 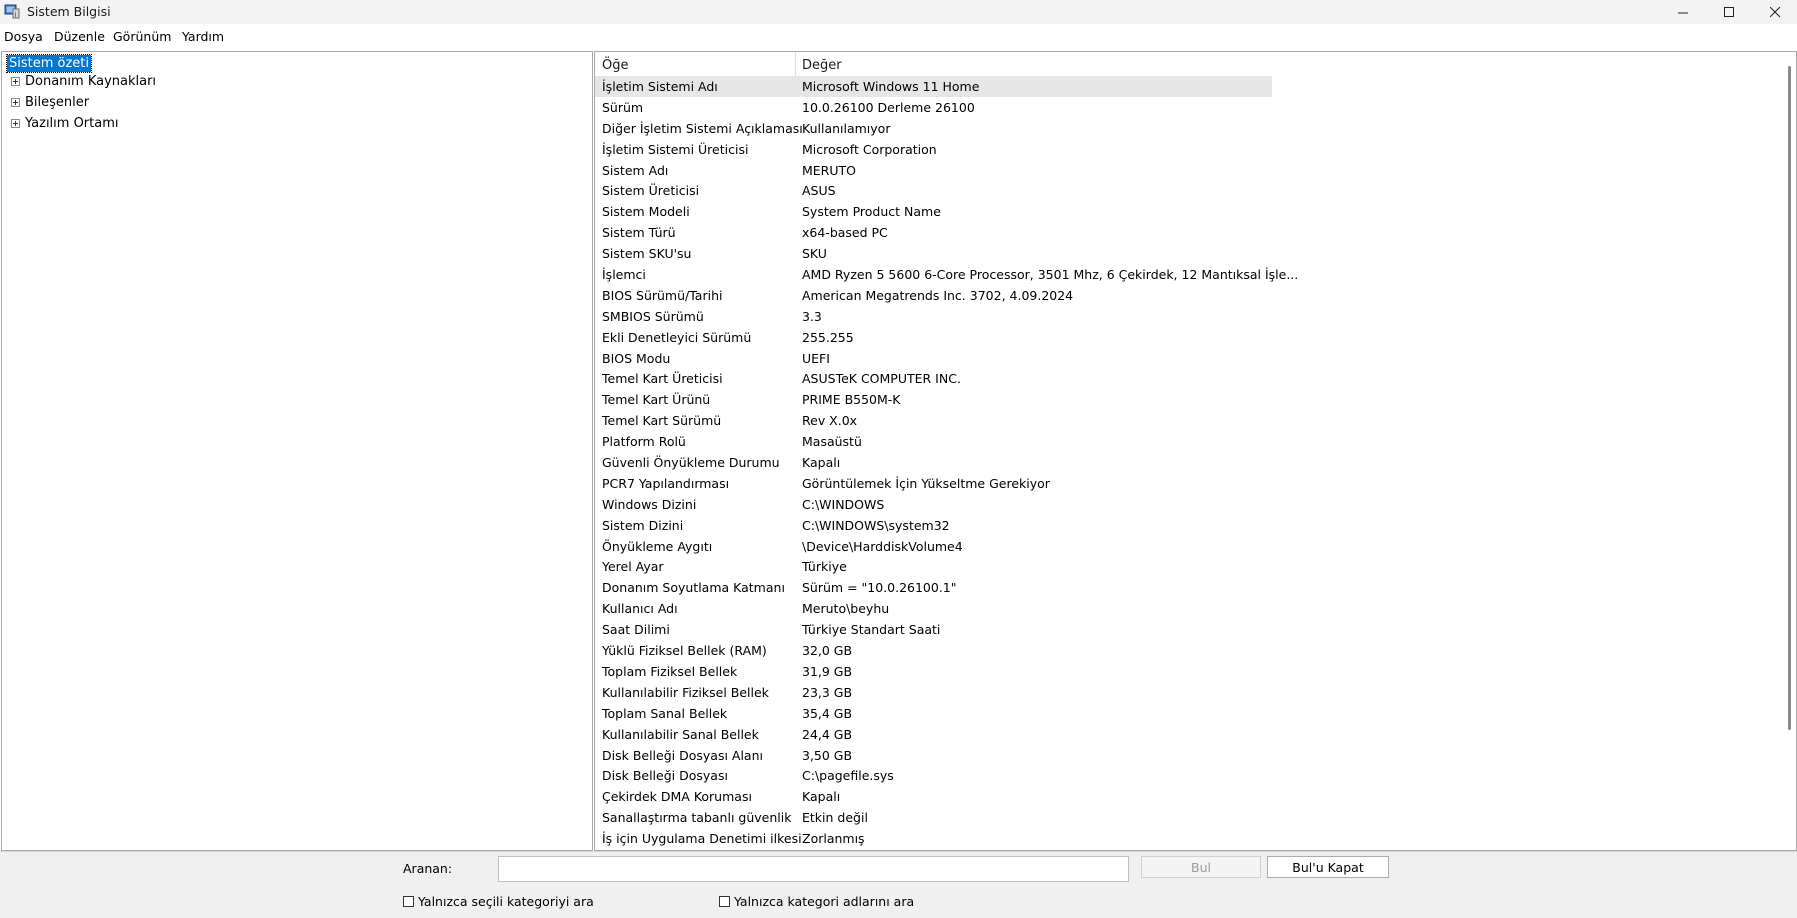 What do you see at coordinates (428, 868) in the screenshot?
I see `search-label: Aranan:` at bounding box center [428, 868].